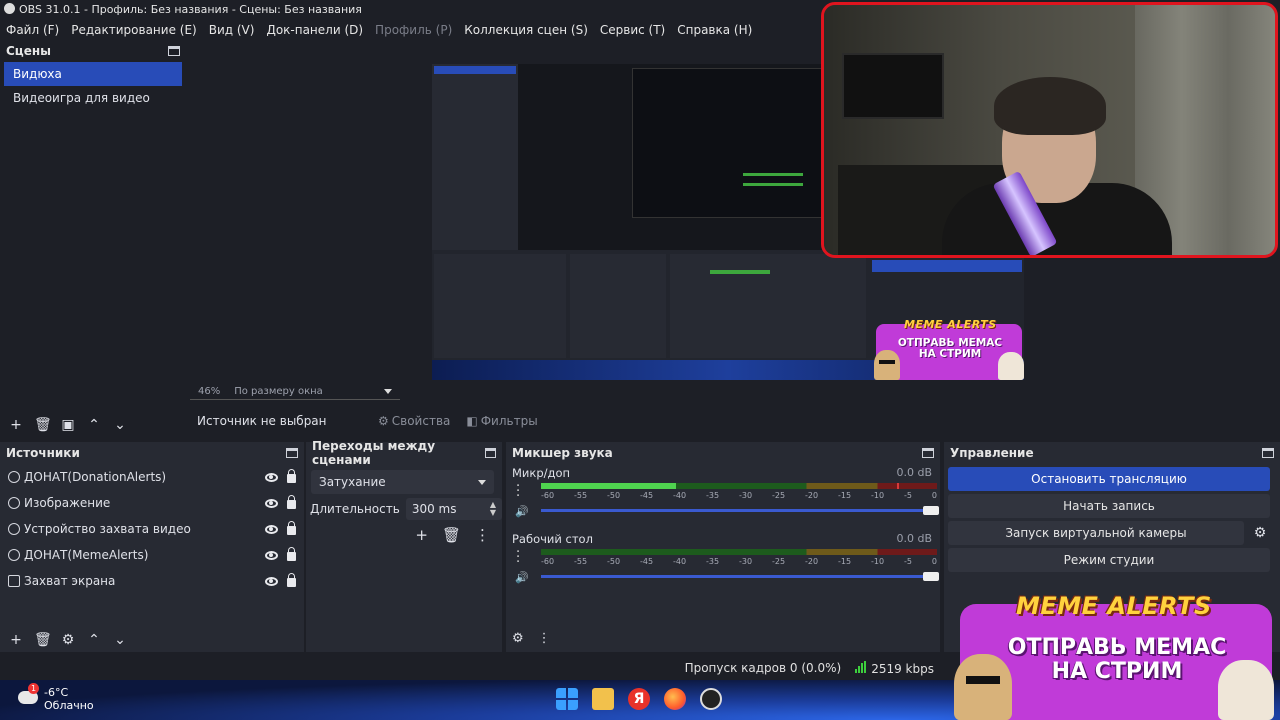 Image resolution: width=1280 pixels, height=720 pixels. What do you see at coordinates (404, 453) in the screenshot?
I see `transitions-header: Переходы между сценами` at bounding box center [404, 453].